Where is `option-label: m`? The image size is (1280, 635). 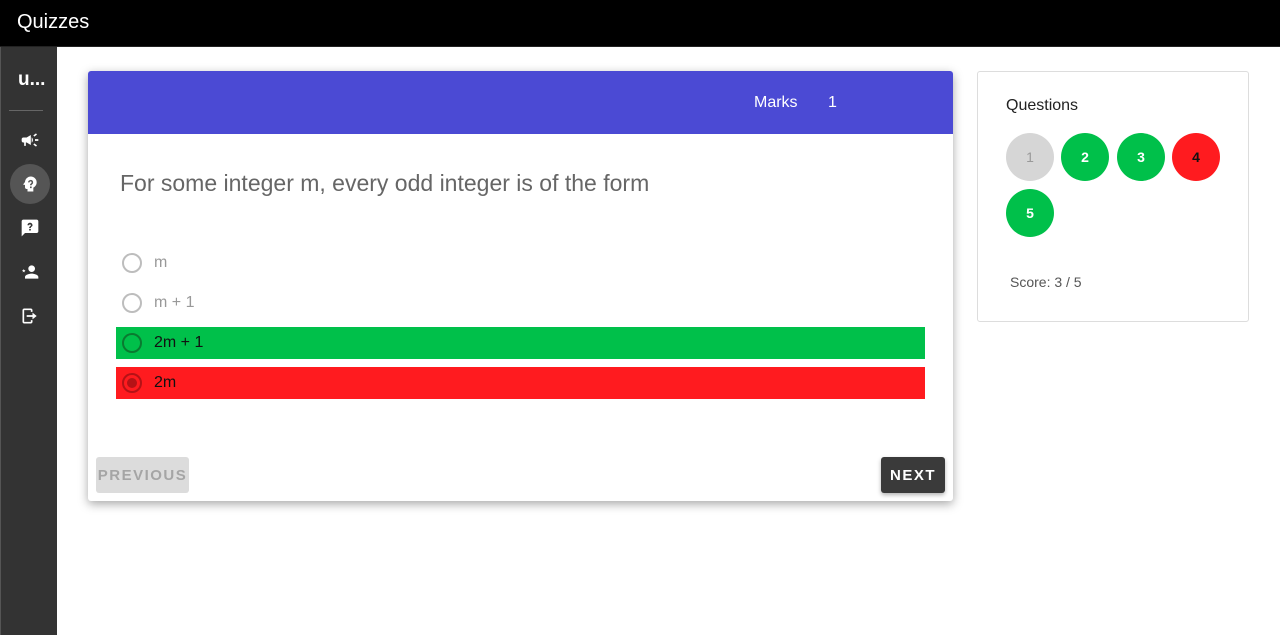 option-label: m is located at coordinates (161, 262).